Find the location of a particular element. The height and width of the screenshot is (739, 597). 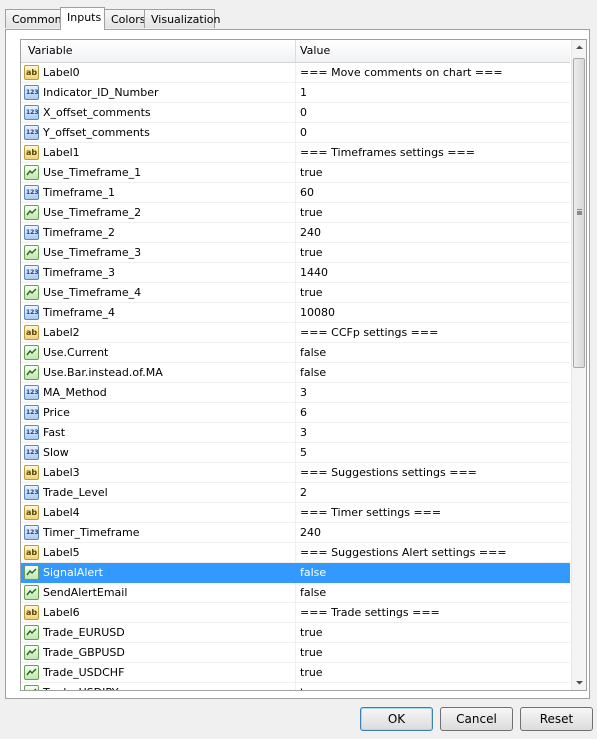

value-cell: === Timer settings === is located at coordinates (370, 512).